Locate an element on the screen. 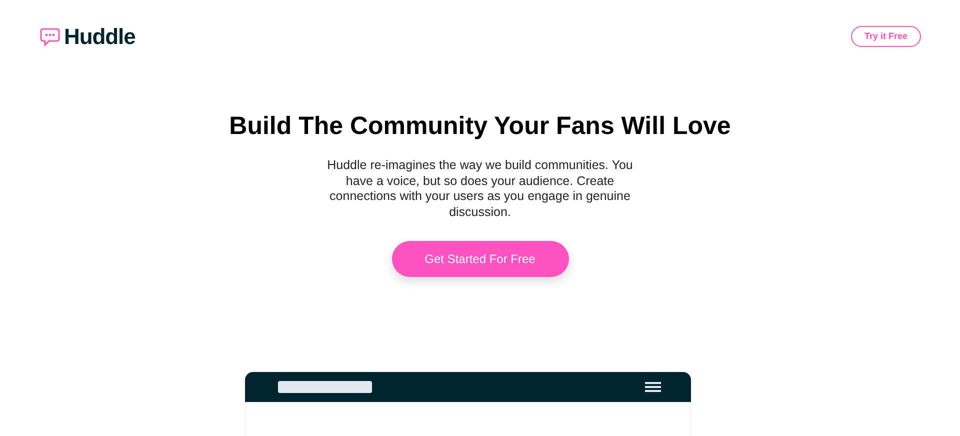 This screenshot has height=436, width=960. hero-text: Huddle re-imagines the way we build communities. You have a voice, but so does your audience. Create connections with your users as you engage in genuine discussion. is located at coordinates (480, 189).